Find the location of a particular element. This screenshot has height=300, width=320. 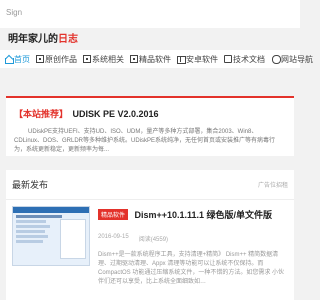

top-bar: Sign is located at coordinates (150, 14).